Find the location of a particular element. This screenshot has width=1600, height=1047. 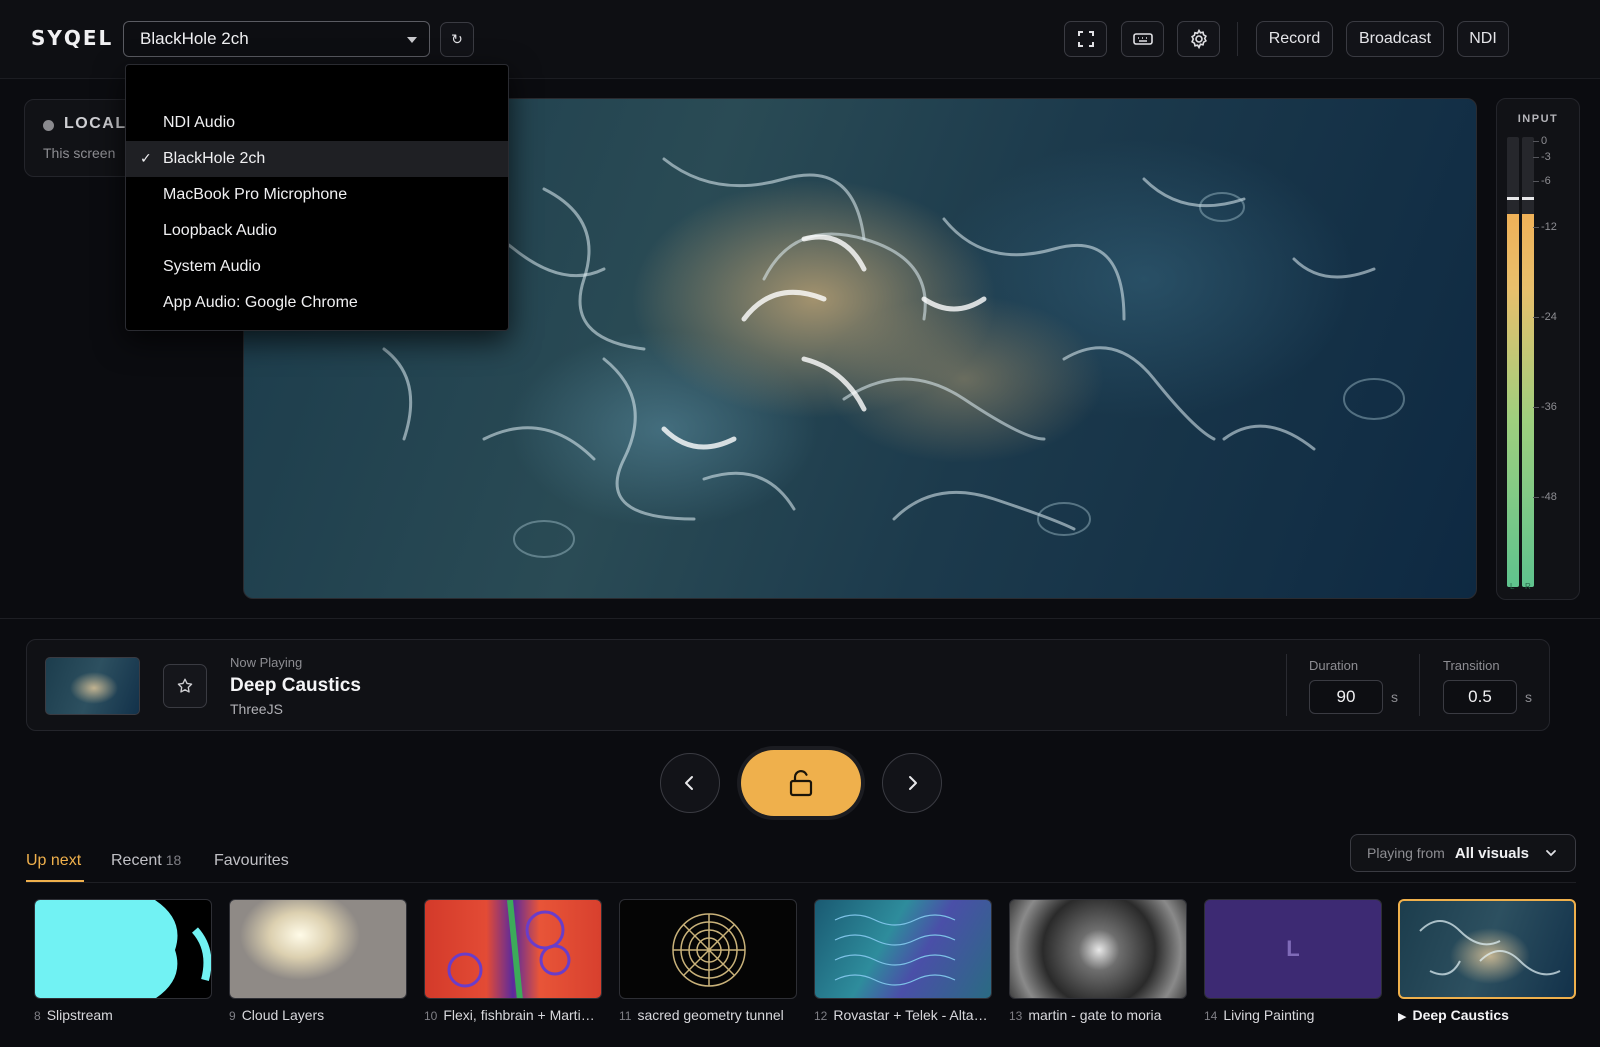

favourite-button is located at coordinates (185, 686).